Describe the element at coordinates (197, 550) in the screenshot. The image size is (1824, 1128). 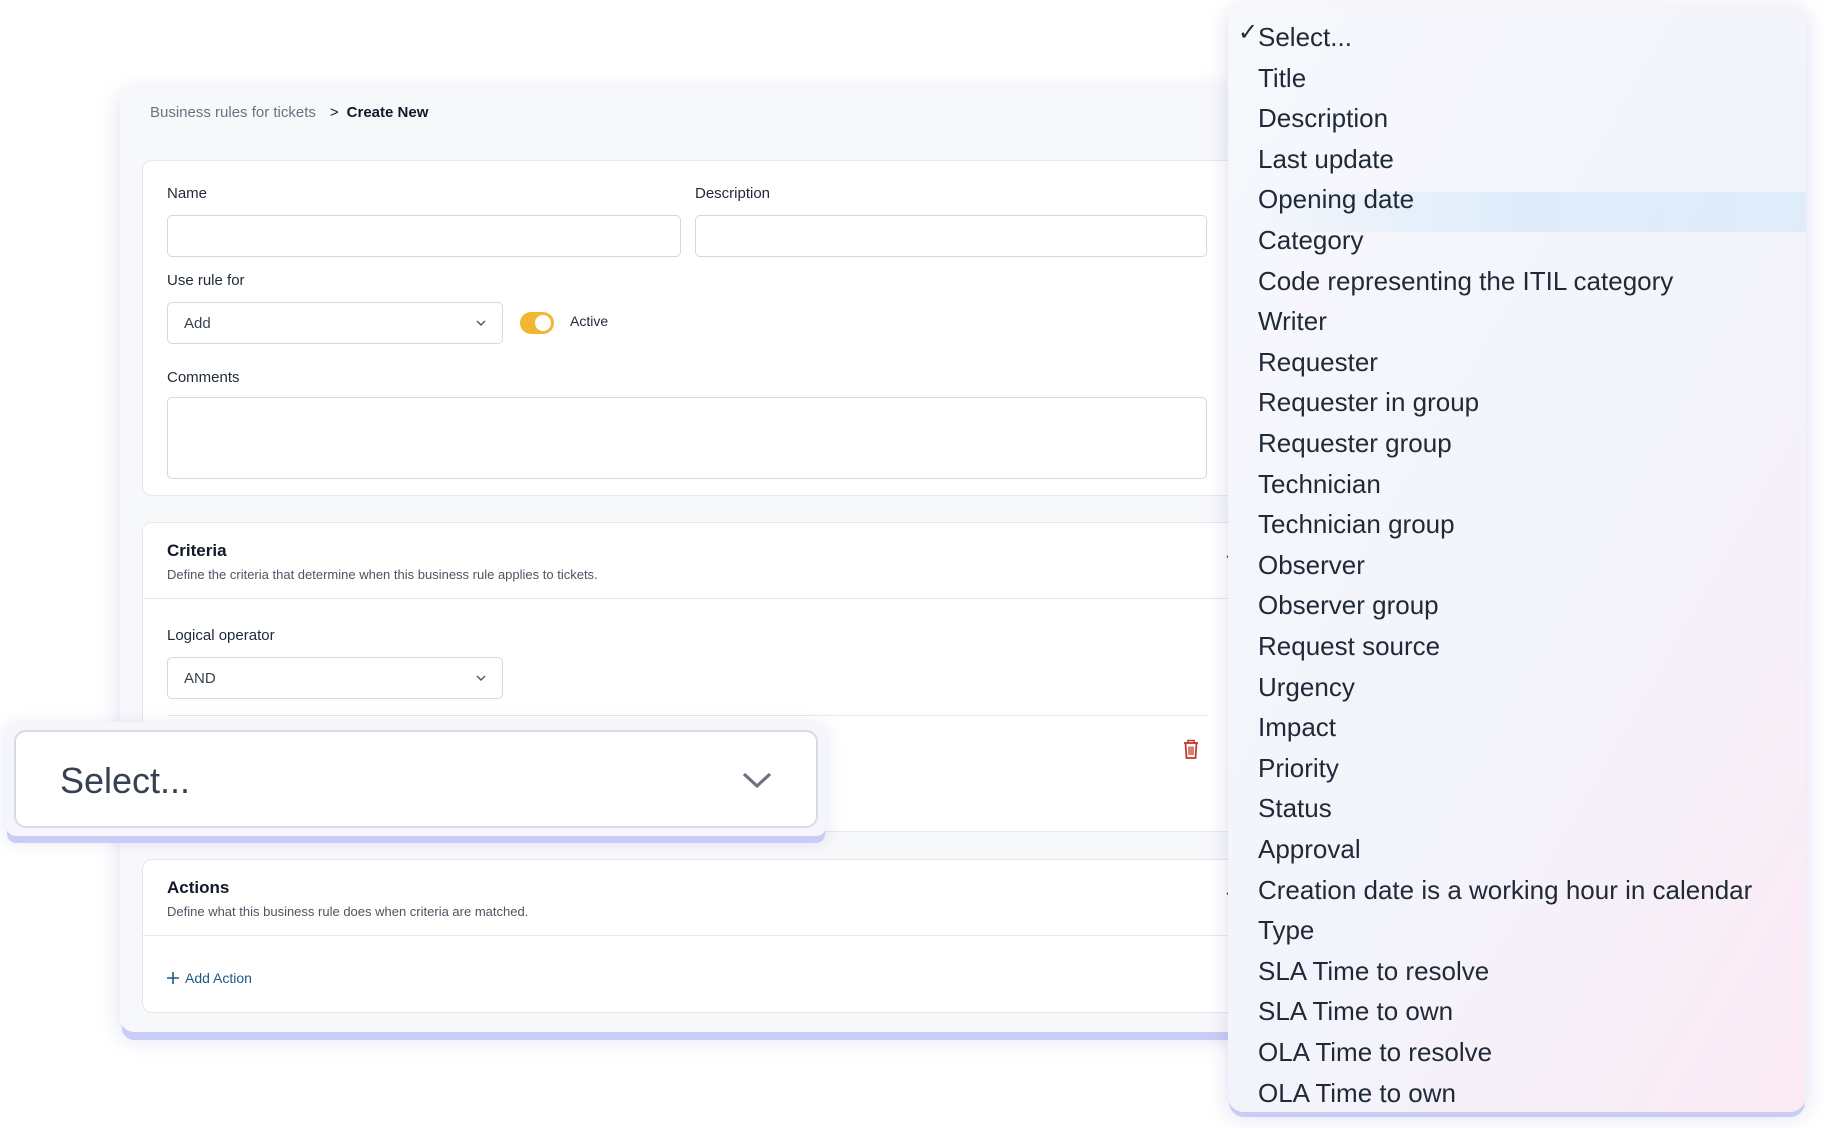
I see `criteria-title: Criteria` at that location.